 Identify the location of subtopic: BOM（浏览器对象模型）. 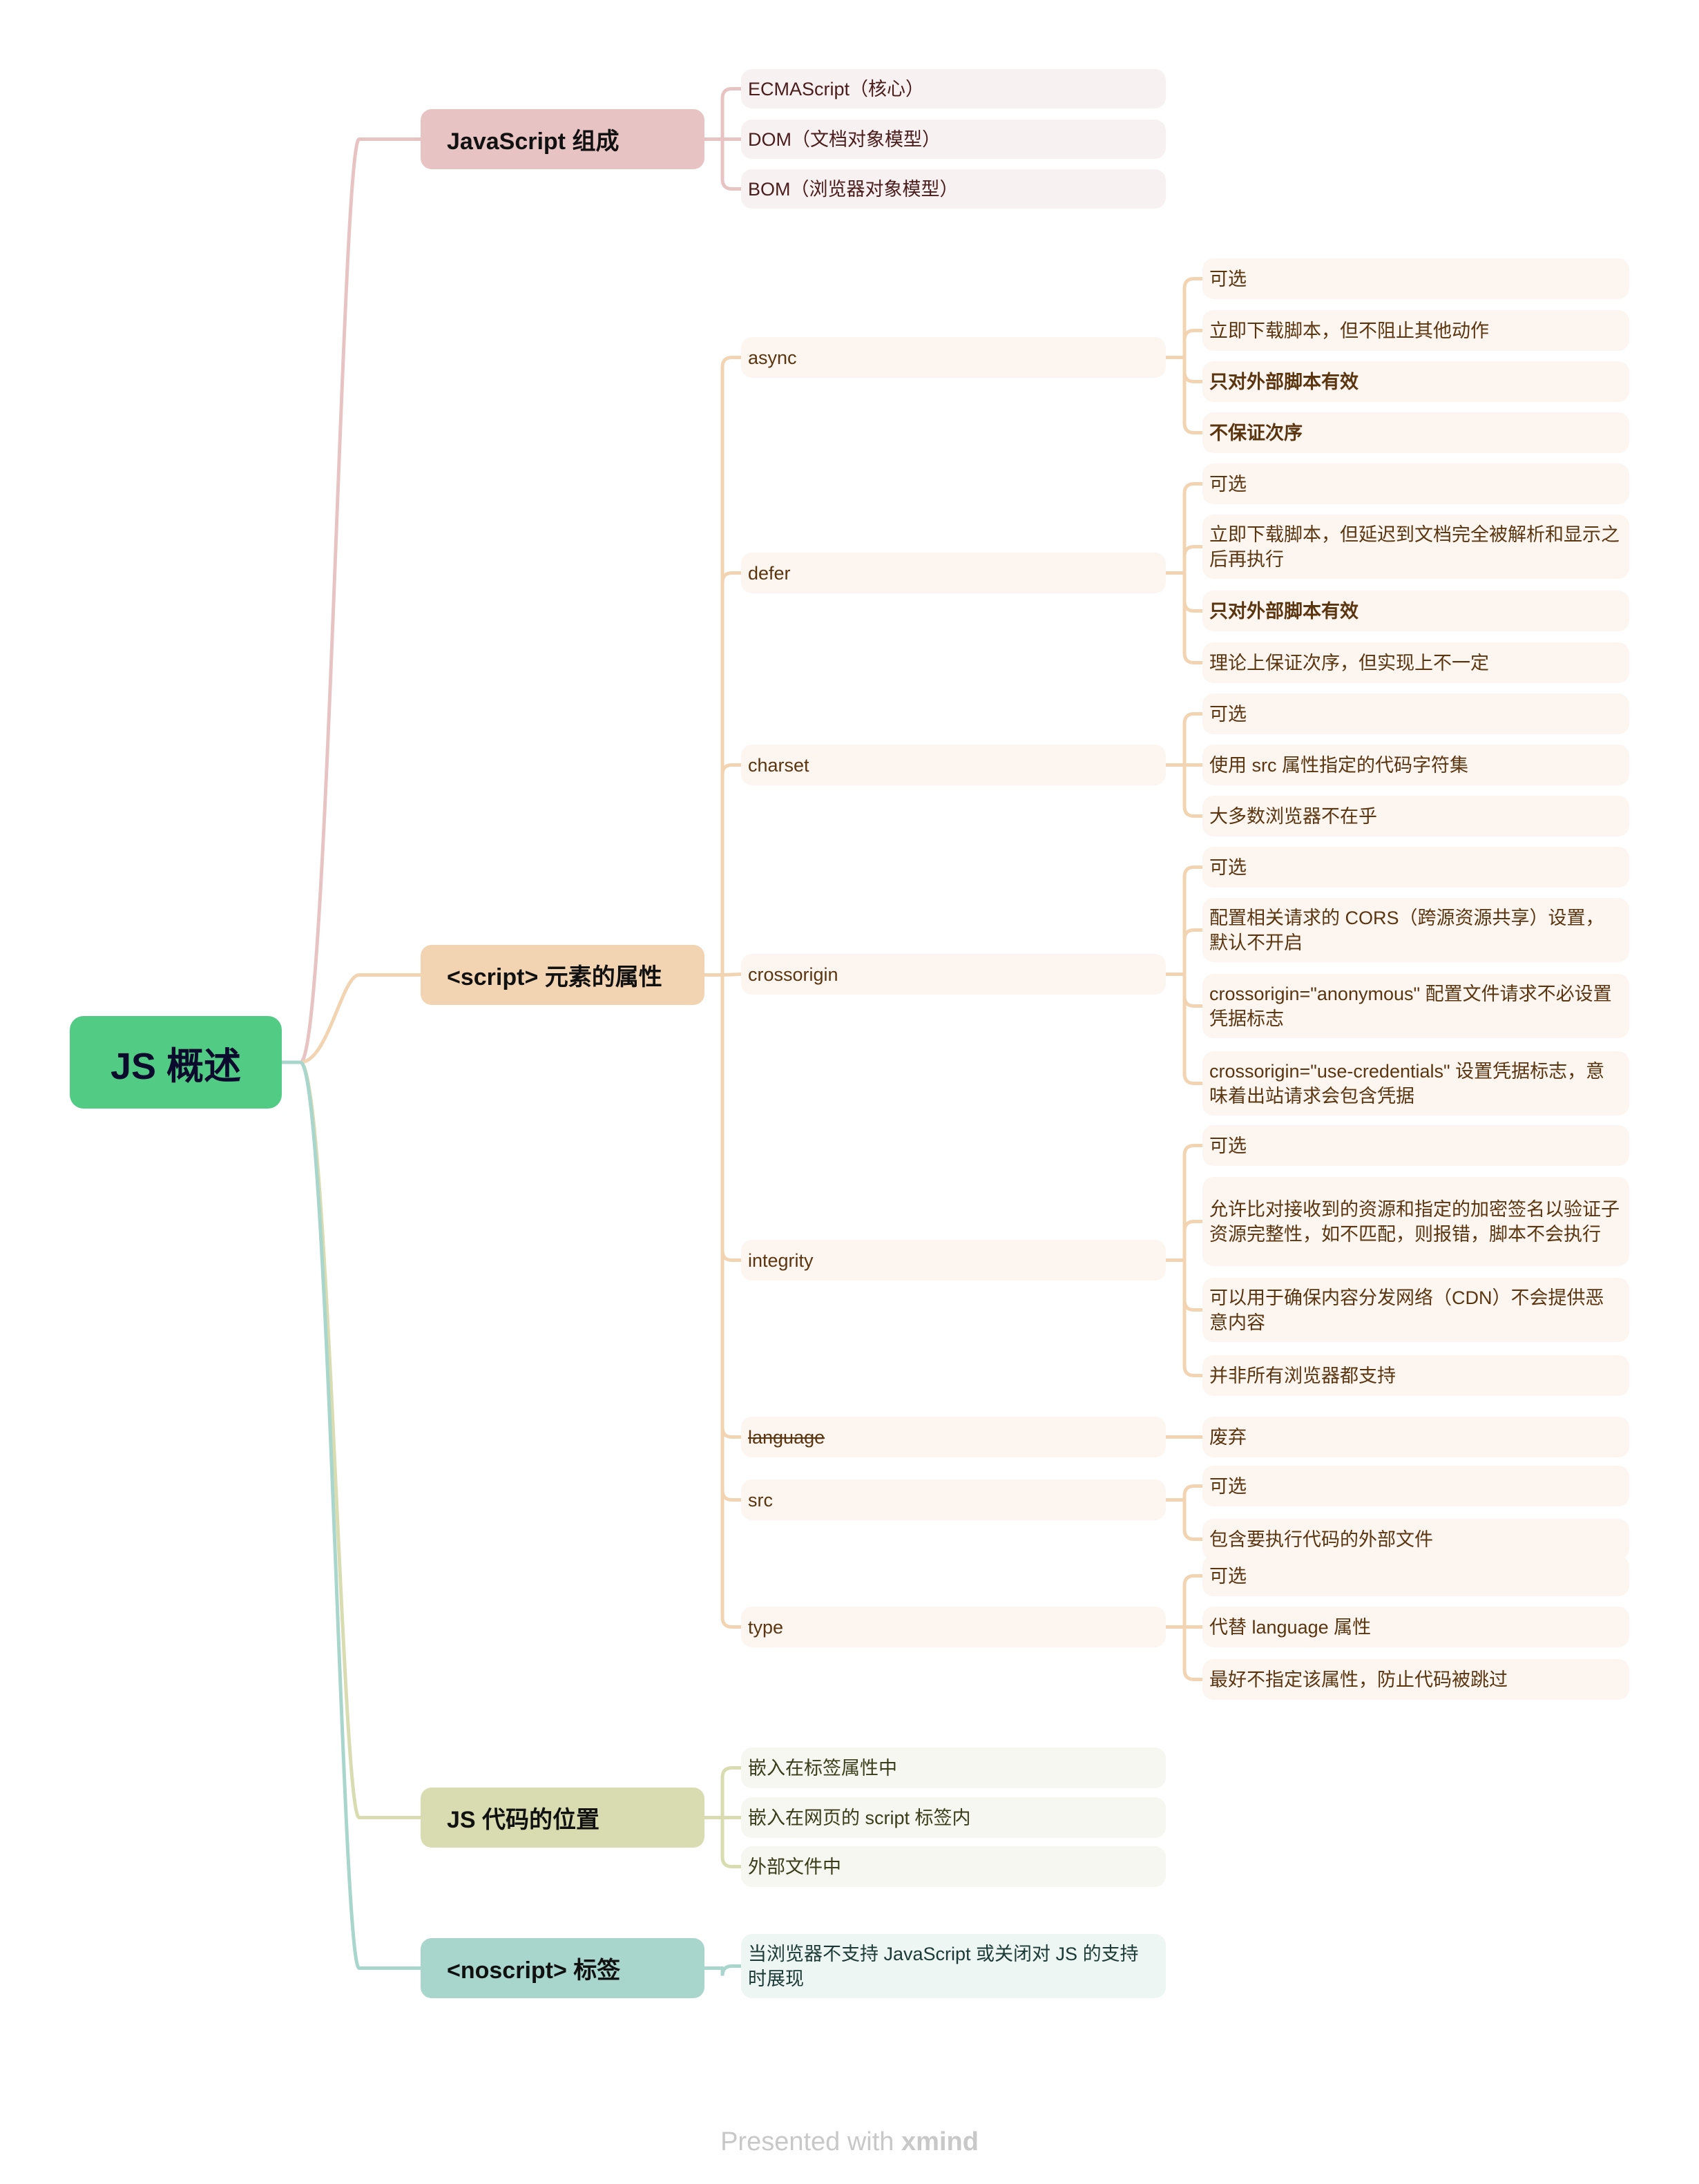
(954, 189).